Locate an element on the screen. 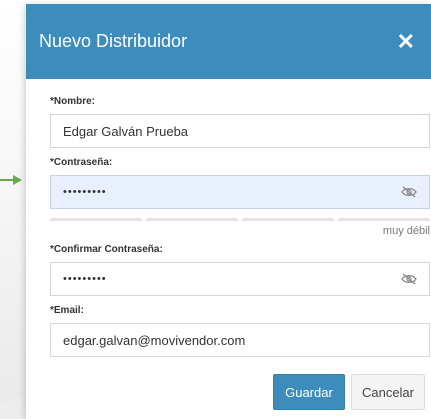 The image size is (431, 419). contrasena-input: ••••••••• is located at coordinates (240, 192).